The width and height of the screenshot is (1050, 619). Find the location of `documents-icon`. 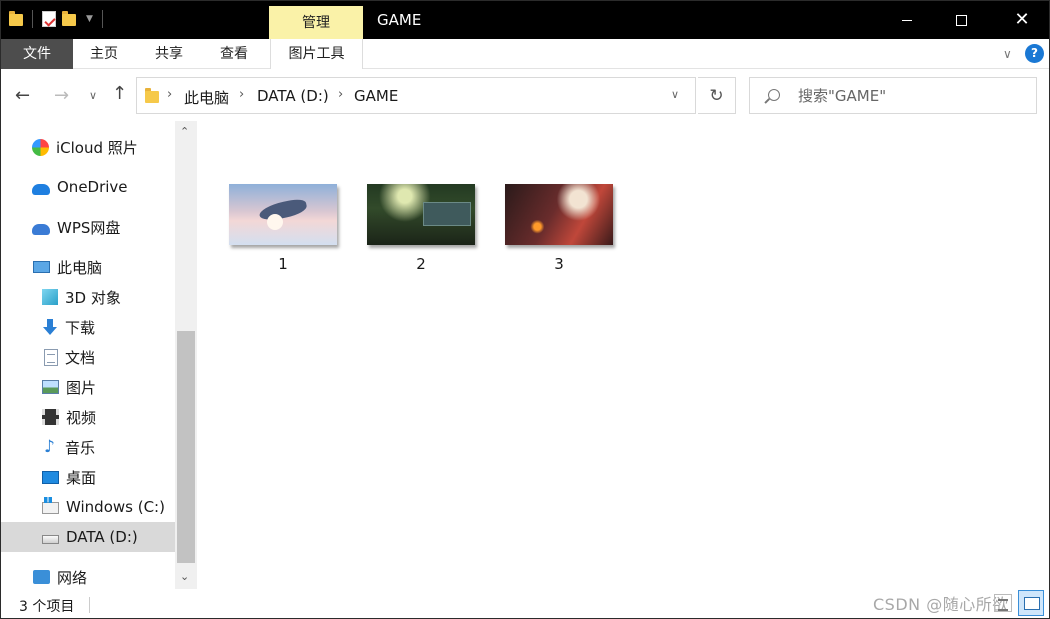

documents-icon is located at coordinates (51, 357).